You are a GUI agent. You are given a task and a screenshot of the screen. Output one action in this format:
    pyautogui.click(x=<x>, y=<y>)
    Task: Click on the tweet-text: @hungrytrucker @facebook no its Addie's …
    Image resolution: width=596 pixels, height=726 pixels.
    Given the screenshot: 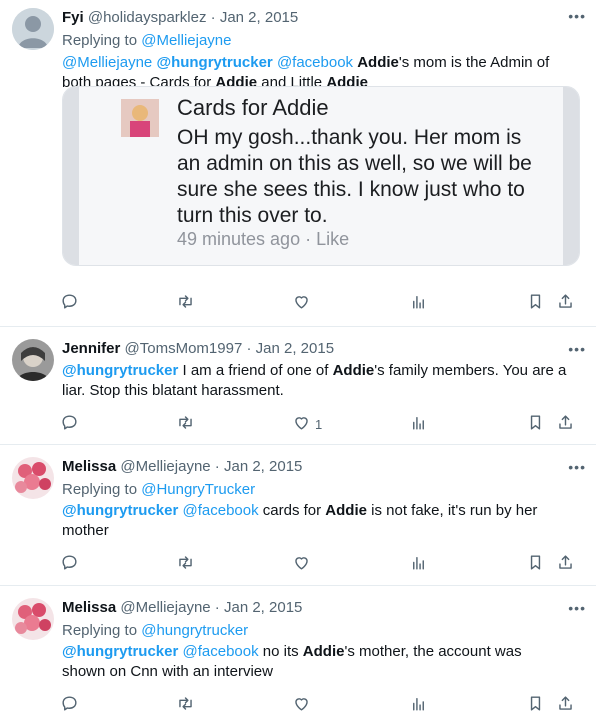 What is the action you would take?
    pyautogui.click(x=312, y=662)
    